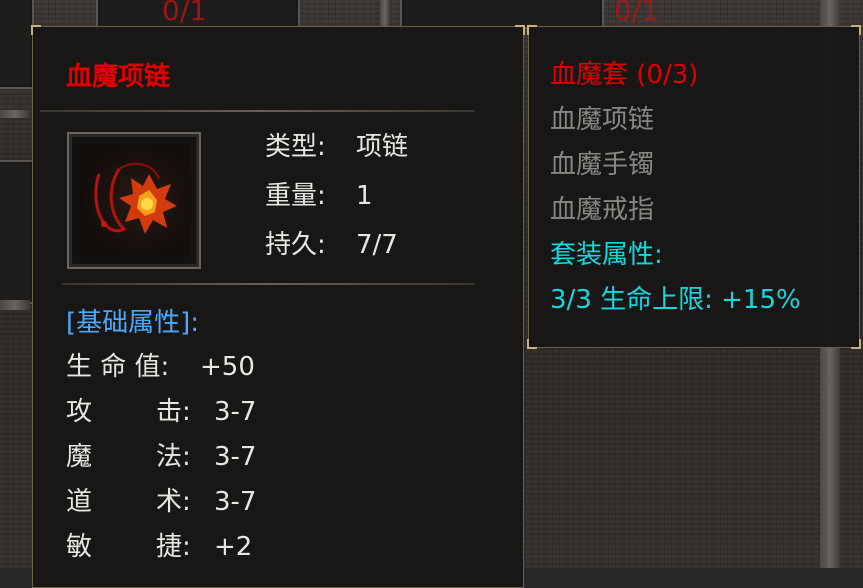 The height and width of the screenshot is (588, 863). Describe the element at coordinates (377, 245) in the screenshot. I see `info-value-durability: 7/7` at that location.